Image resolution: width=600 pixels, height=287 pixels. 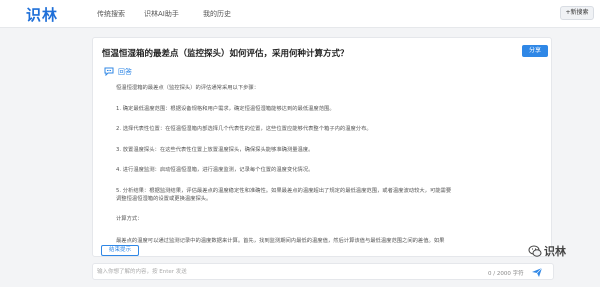 I want to click on answer-paragraph: 调整恒温恒湿箱的设置或更换温度探头。, so click(x=164, y=199).